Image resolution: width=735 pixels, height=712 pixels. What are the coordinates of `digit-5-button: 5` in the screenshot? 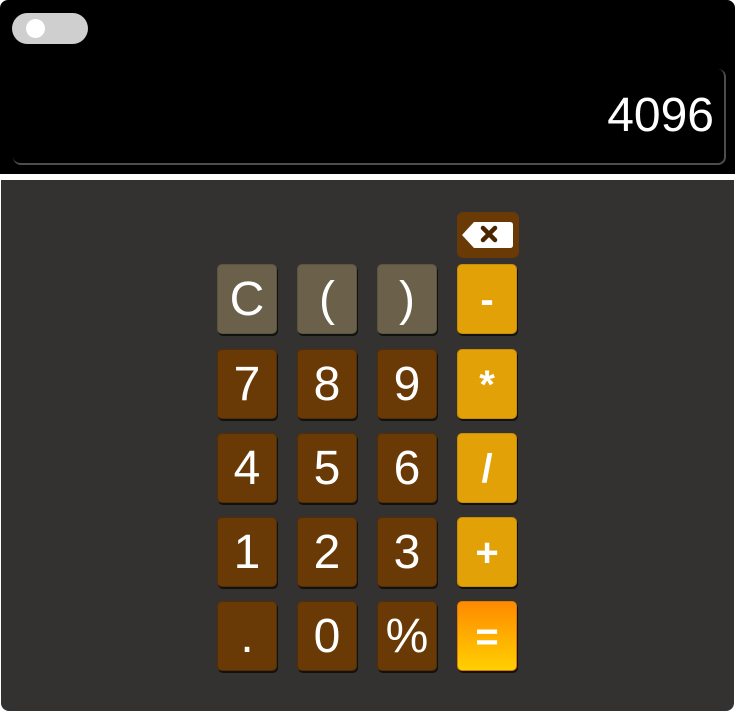 It's located at (327, 468).